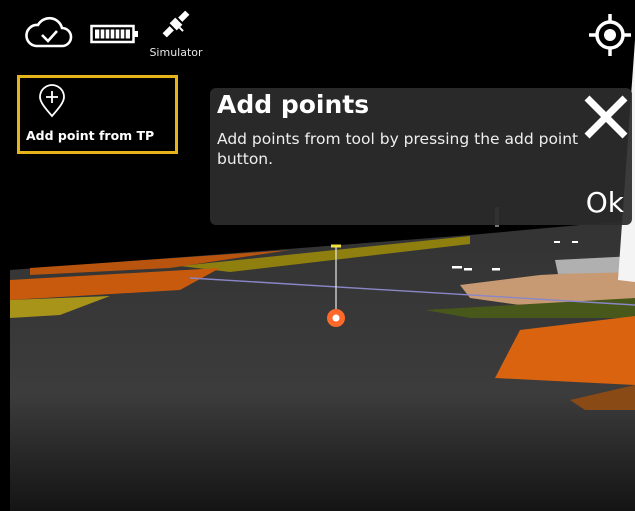 The height and width of the screenshot is (511, 635). What do you see at coordinates (176, 24) in the screenshot?
I see `satellite-icon` at bounding box center [176, 24].